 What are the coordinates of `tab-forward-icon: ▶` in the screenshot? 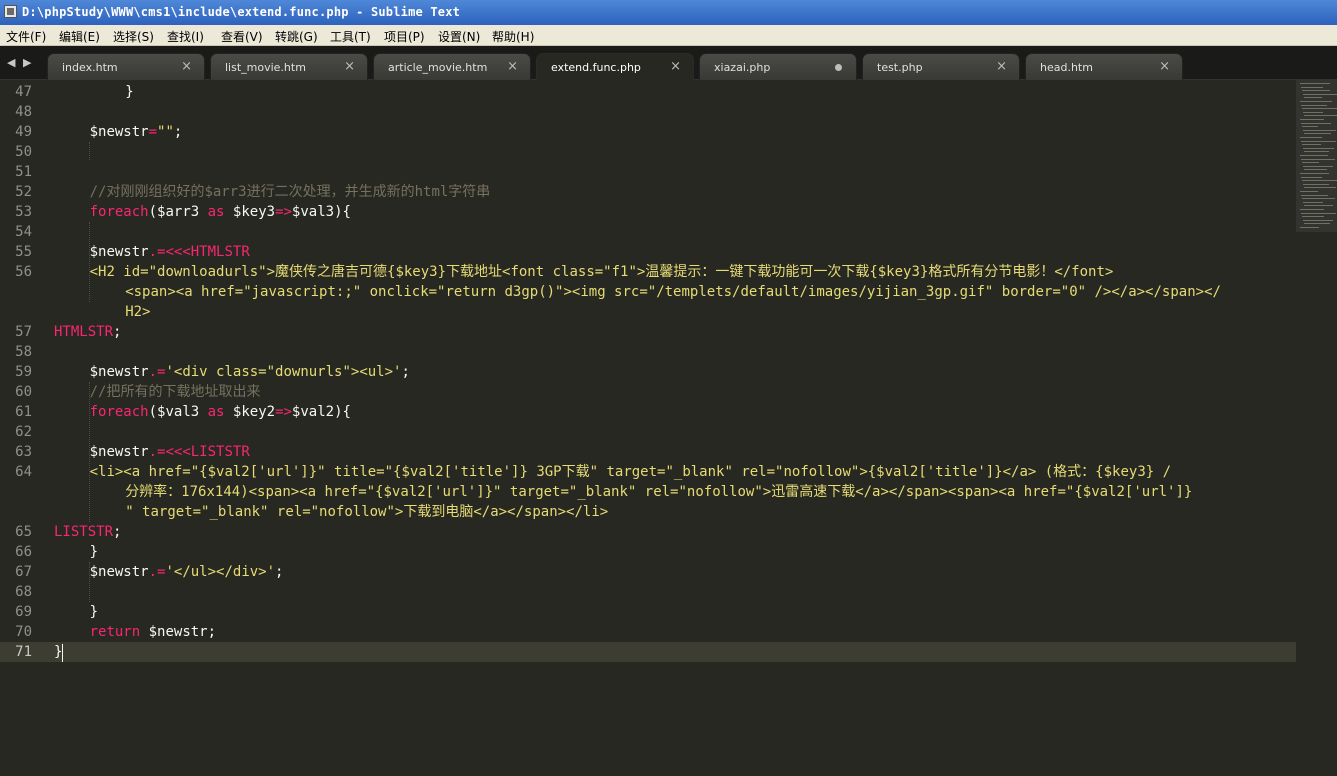 It's located at (27, 62).